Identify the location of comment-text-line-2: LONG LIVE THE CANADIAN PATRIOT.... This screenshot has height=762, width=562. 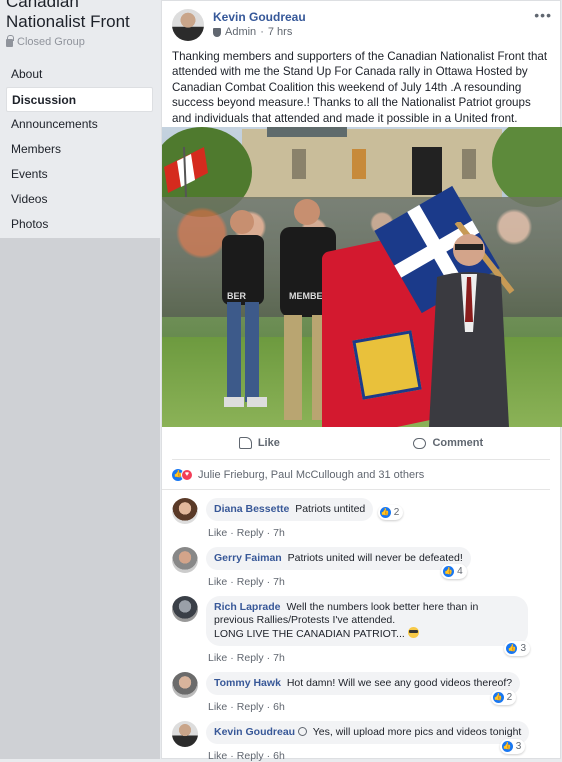
(309, 634).